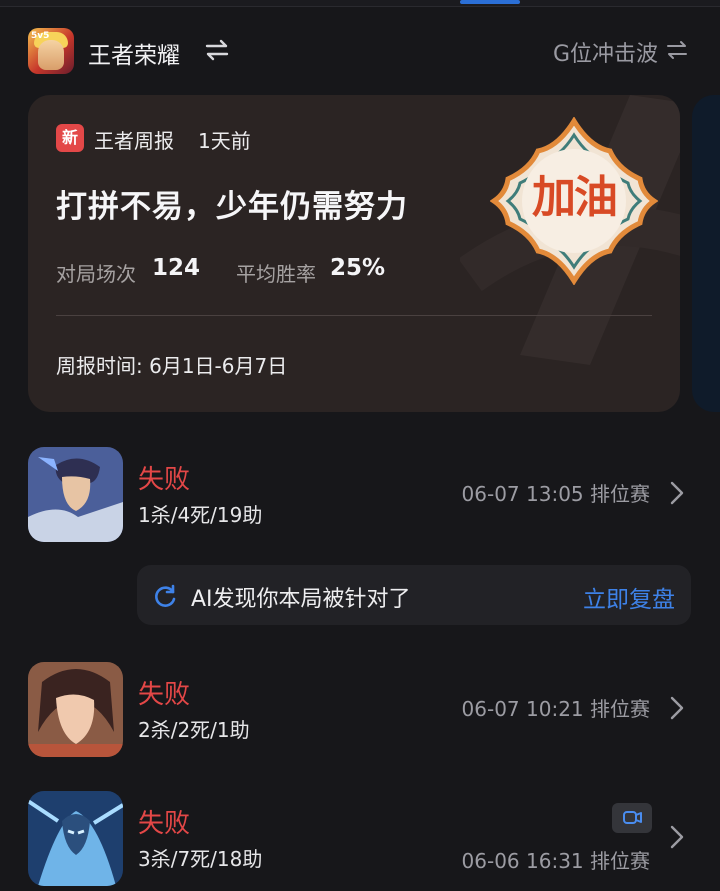 The image size is (720, 891). What do you see at coordinates (40, 36) in the screenshot?
I see `app-icon-tag: 5v5` at bounding box center [40, 36].